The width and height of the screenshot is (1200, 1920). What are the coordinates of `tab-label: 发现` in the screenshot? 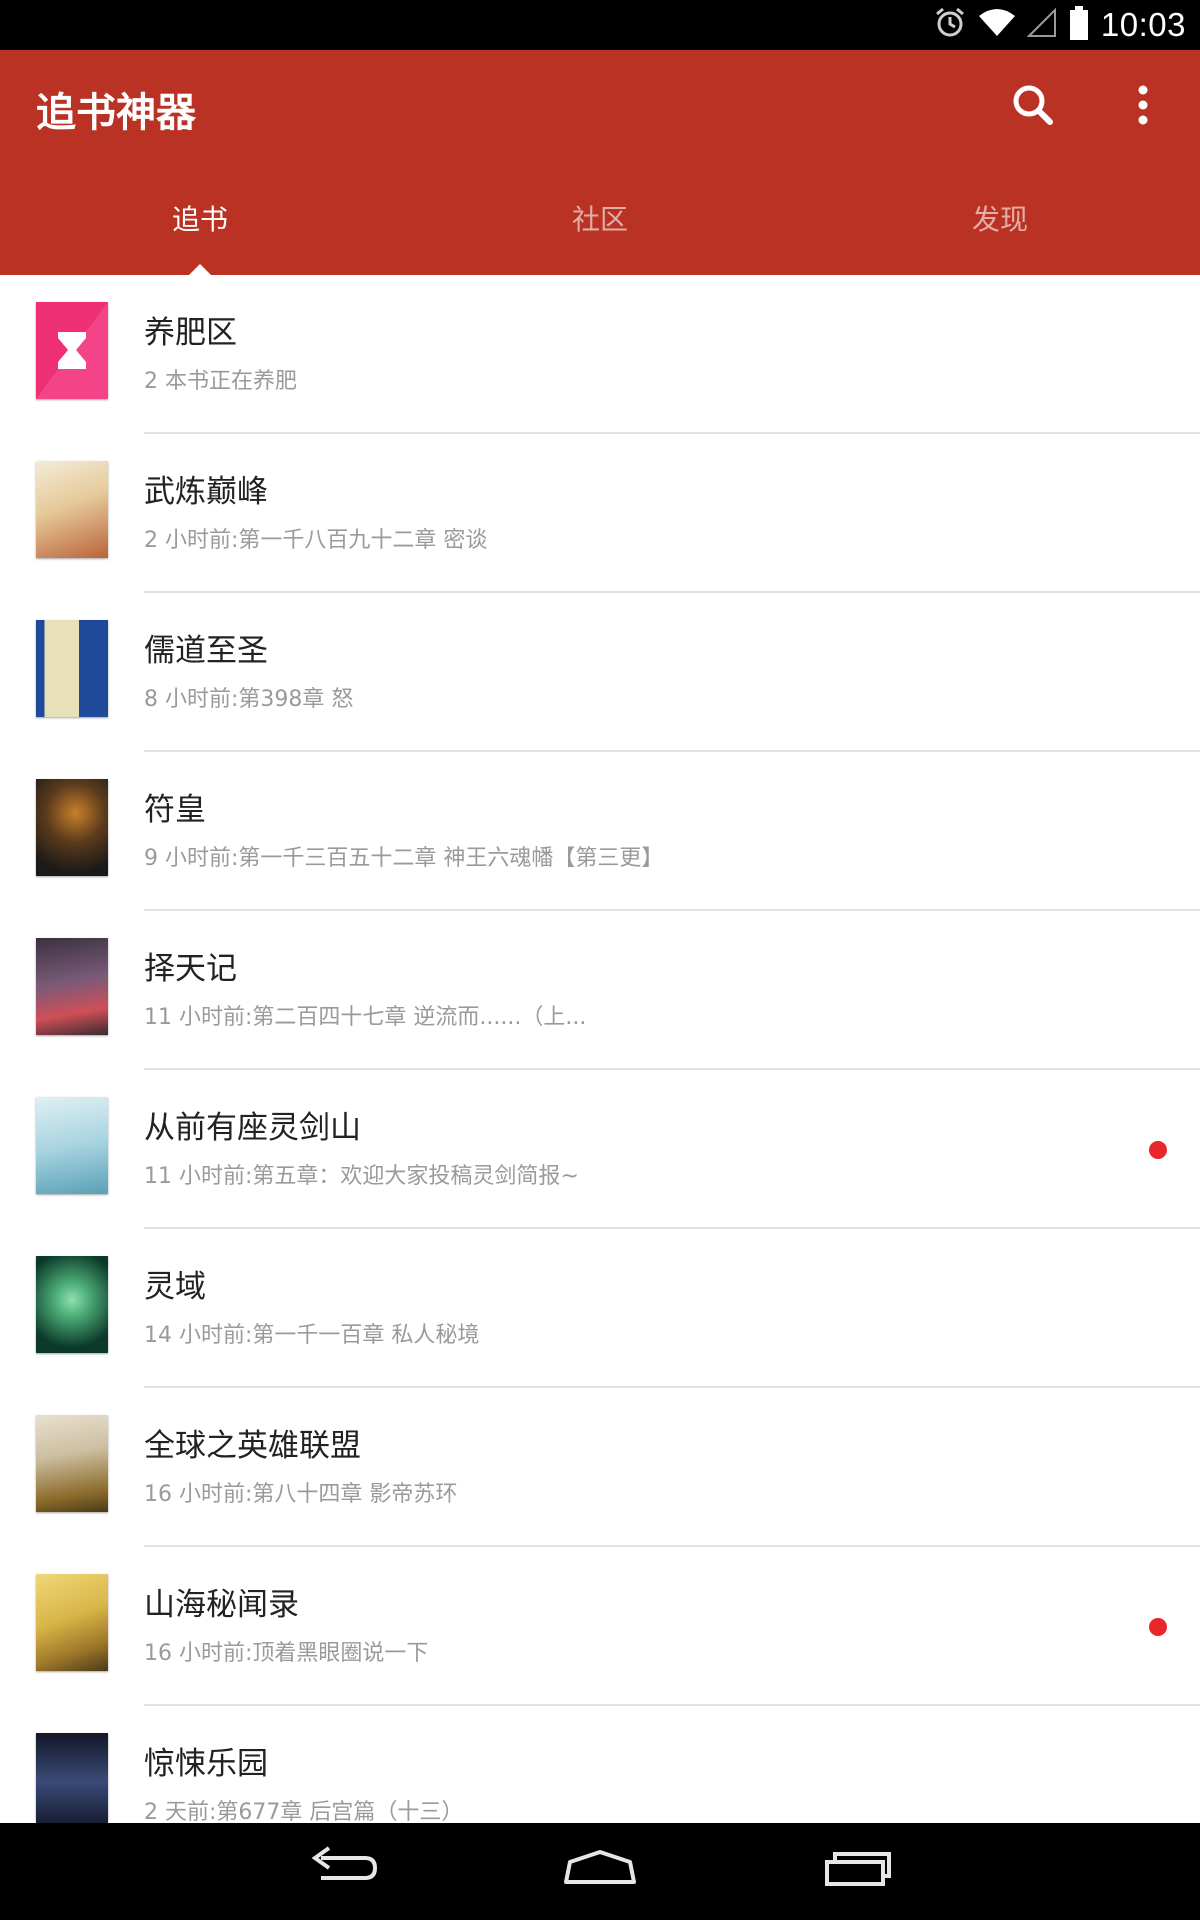 It's located at (999, 219).